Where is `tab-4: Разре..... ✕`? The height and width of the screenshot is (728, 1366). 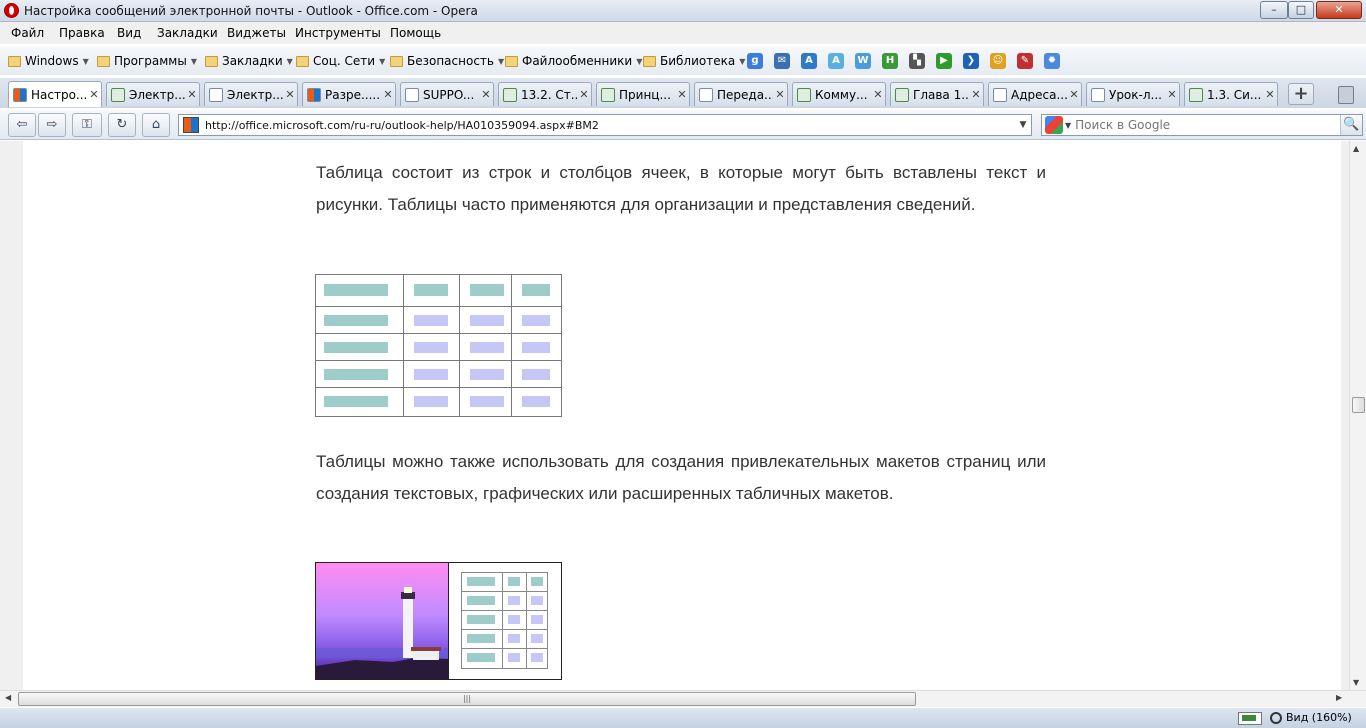 tab-4: Разре..... ✕ is located at coordinates (349, 94).